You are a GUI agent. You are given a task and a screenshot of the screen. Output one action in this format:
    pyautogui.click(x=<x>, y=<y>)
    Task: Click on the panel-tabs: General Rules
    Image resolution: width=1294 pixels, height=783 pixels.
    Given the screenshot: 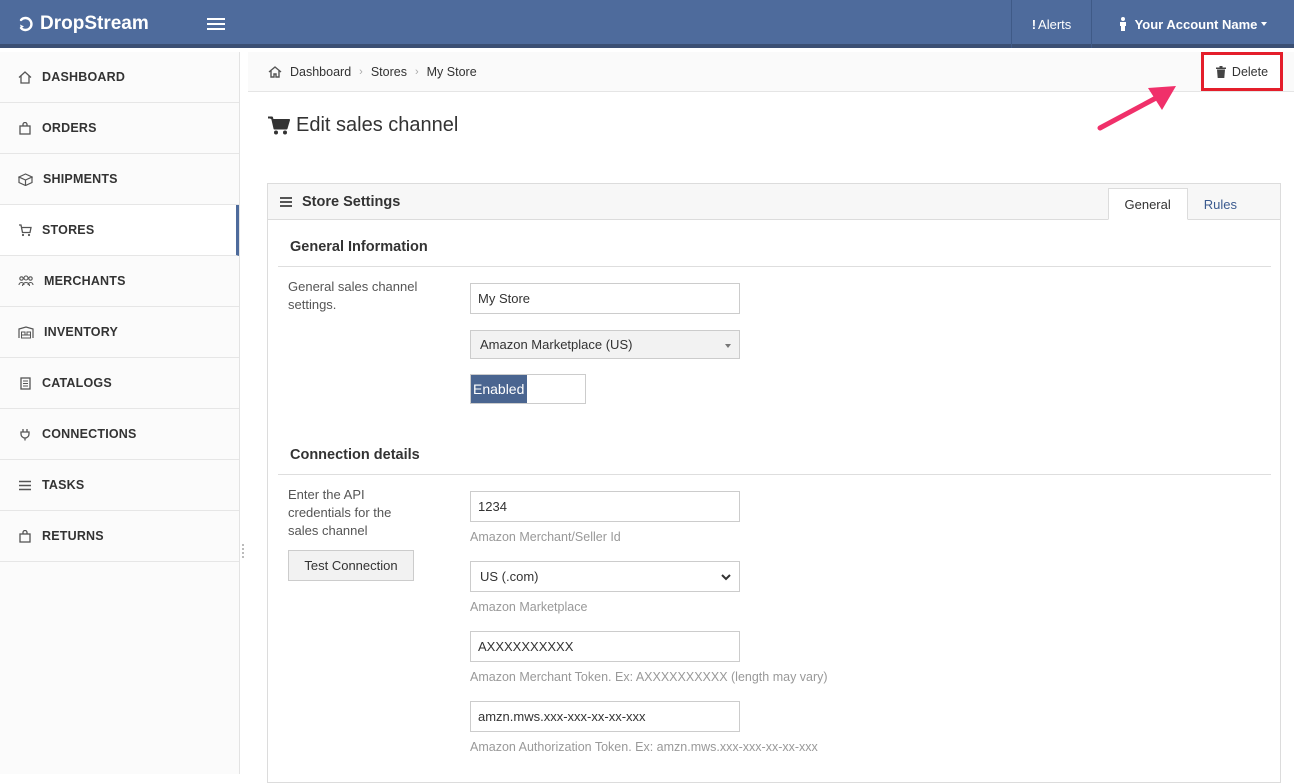 What is the action you would take?
    pyautogui.click(x=1180, y=204)
    